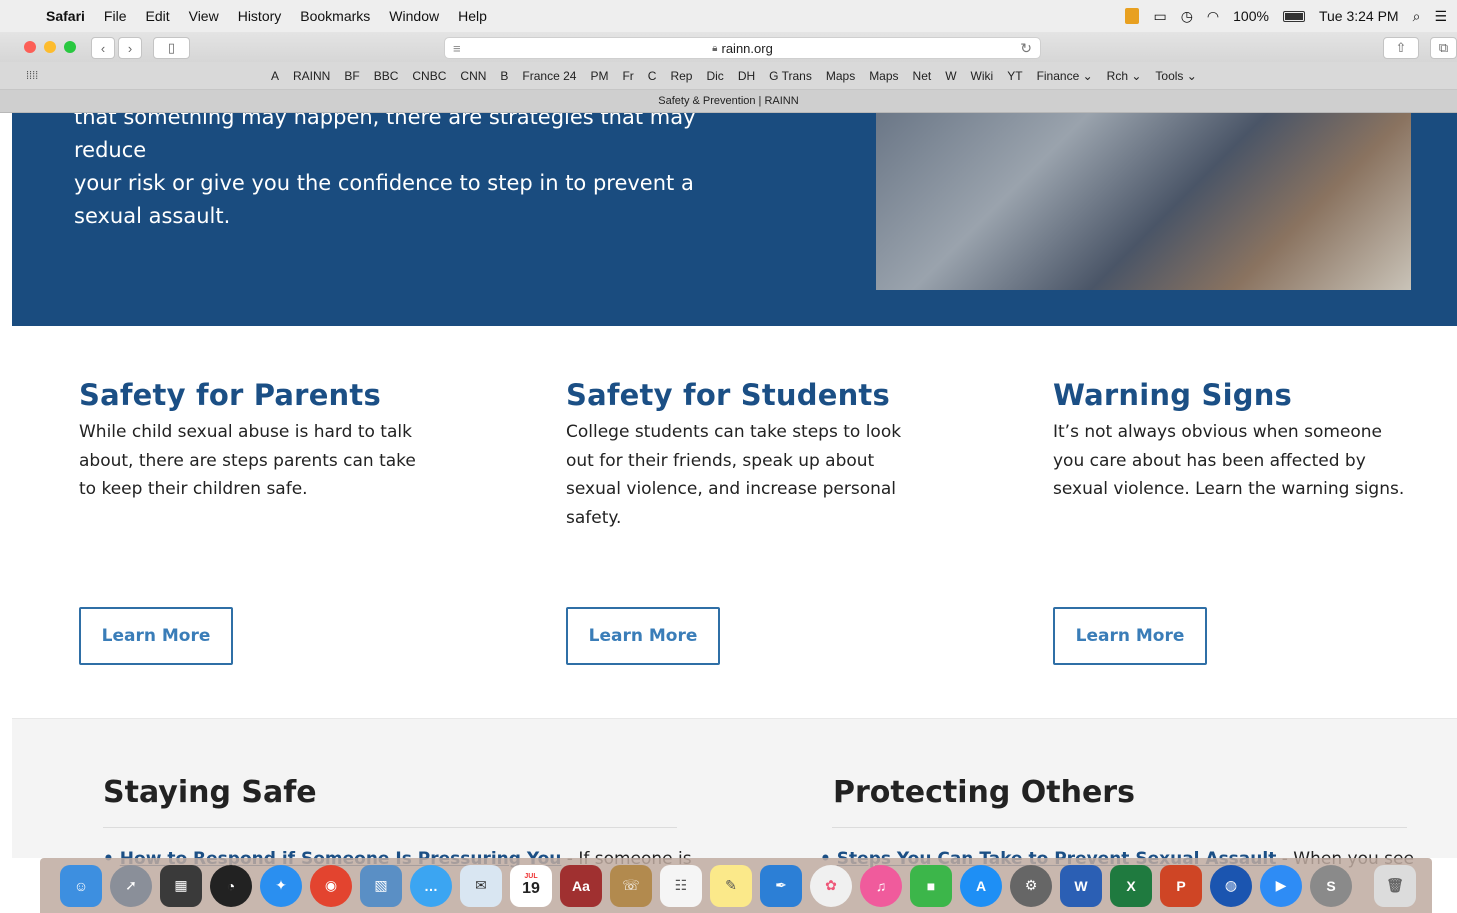 Image resolution: width=1457 pixels, height=913 pixels. Describe the element at coordinates (181, 885) in the screenshot. I see `mission-control-icon: ▦` at that location.